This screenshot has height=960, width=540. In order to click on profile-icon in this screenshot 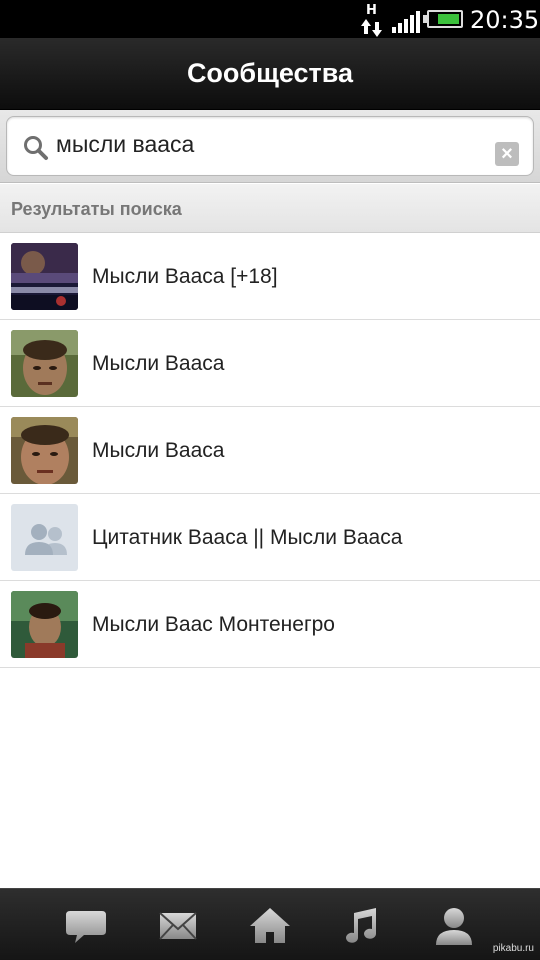, I will do `click(454, 925)`.